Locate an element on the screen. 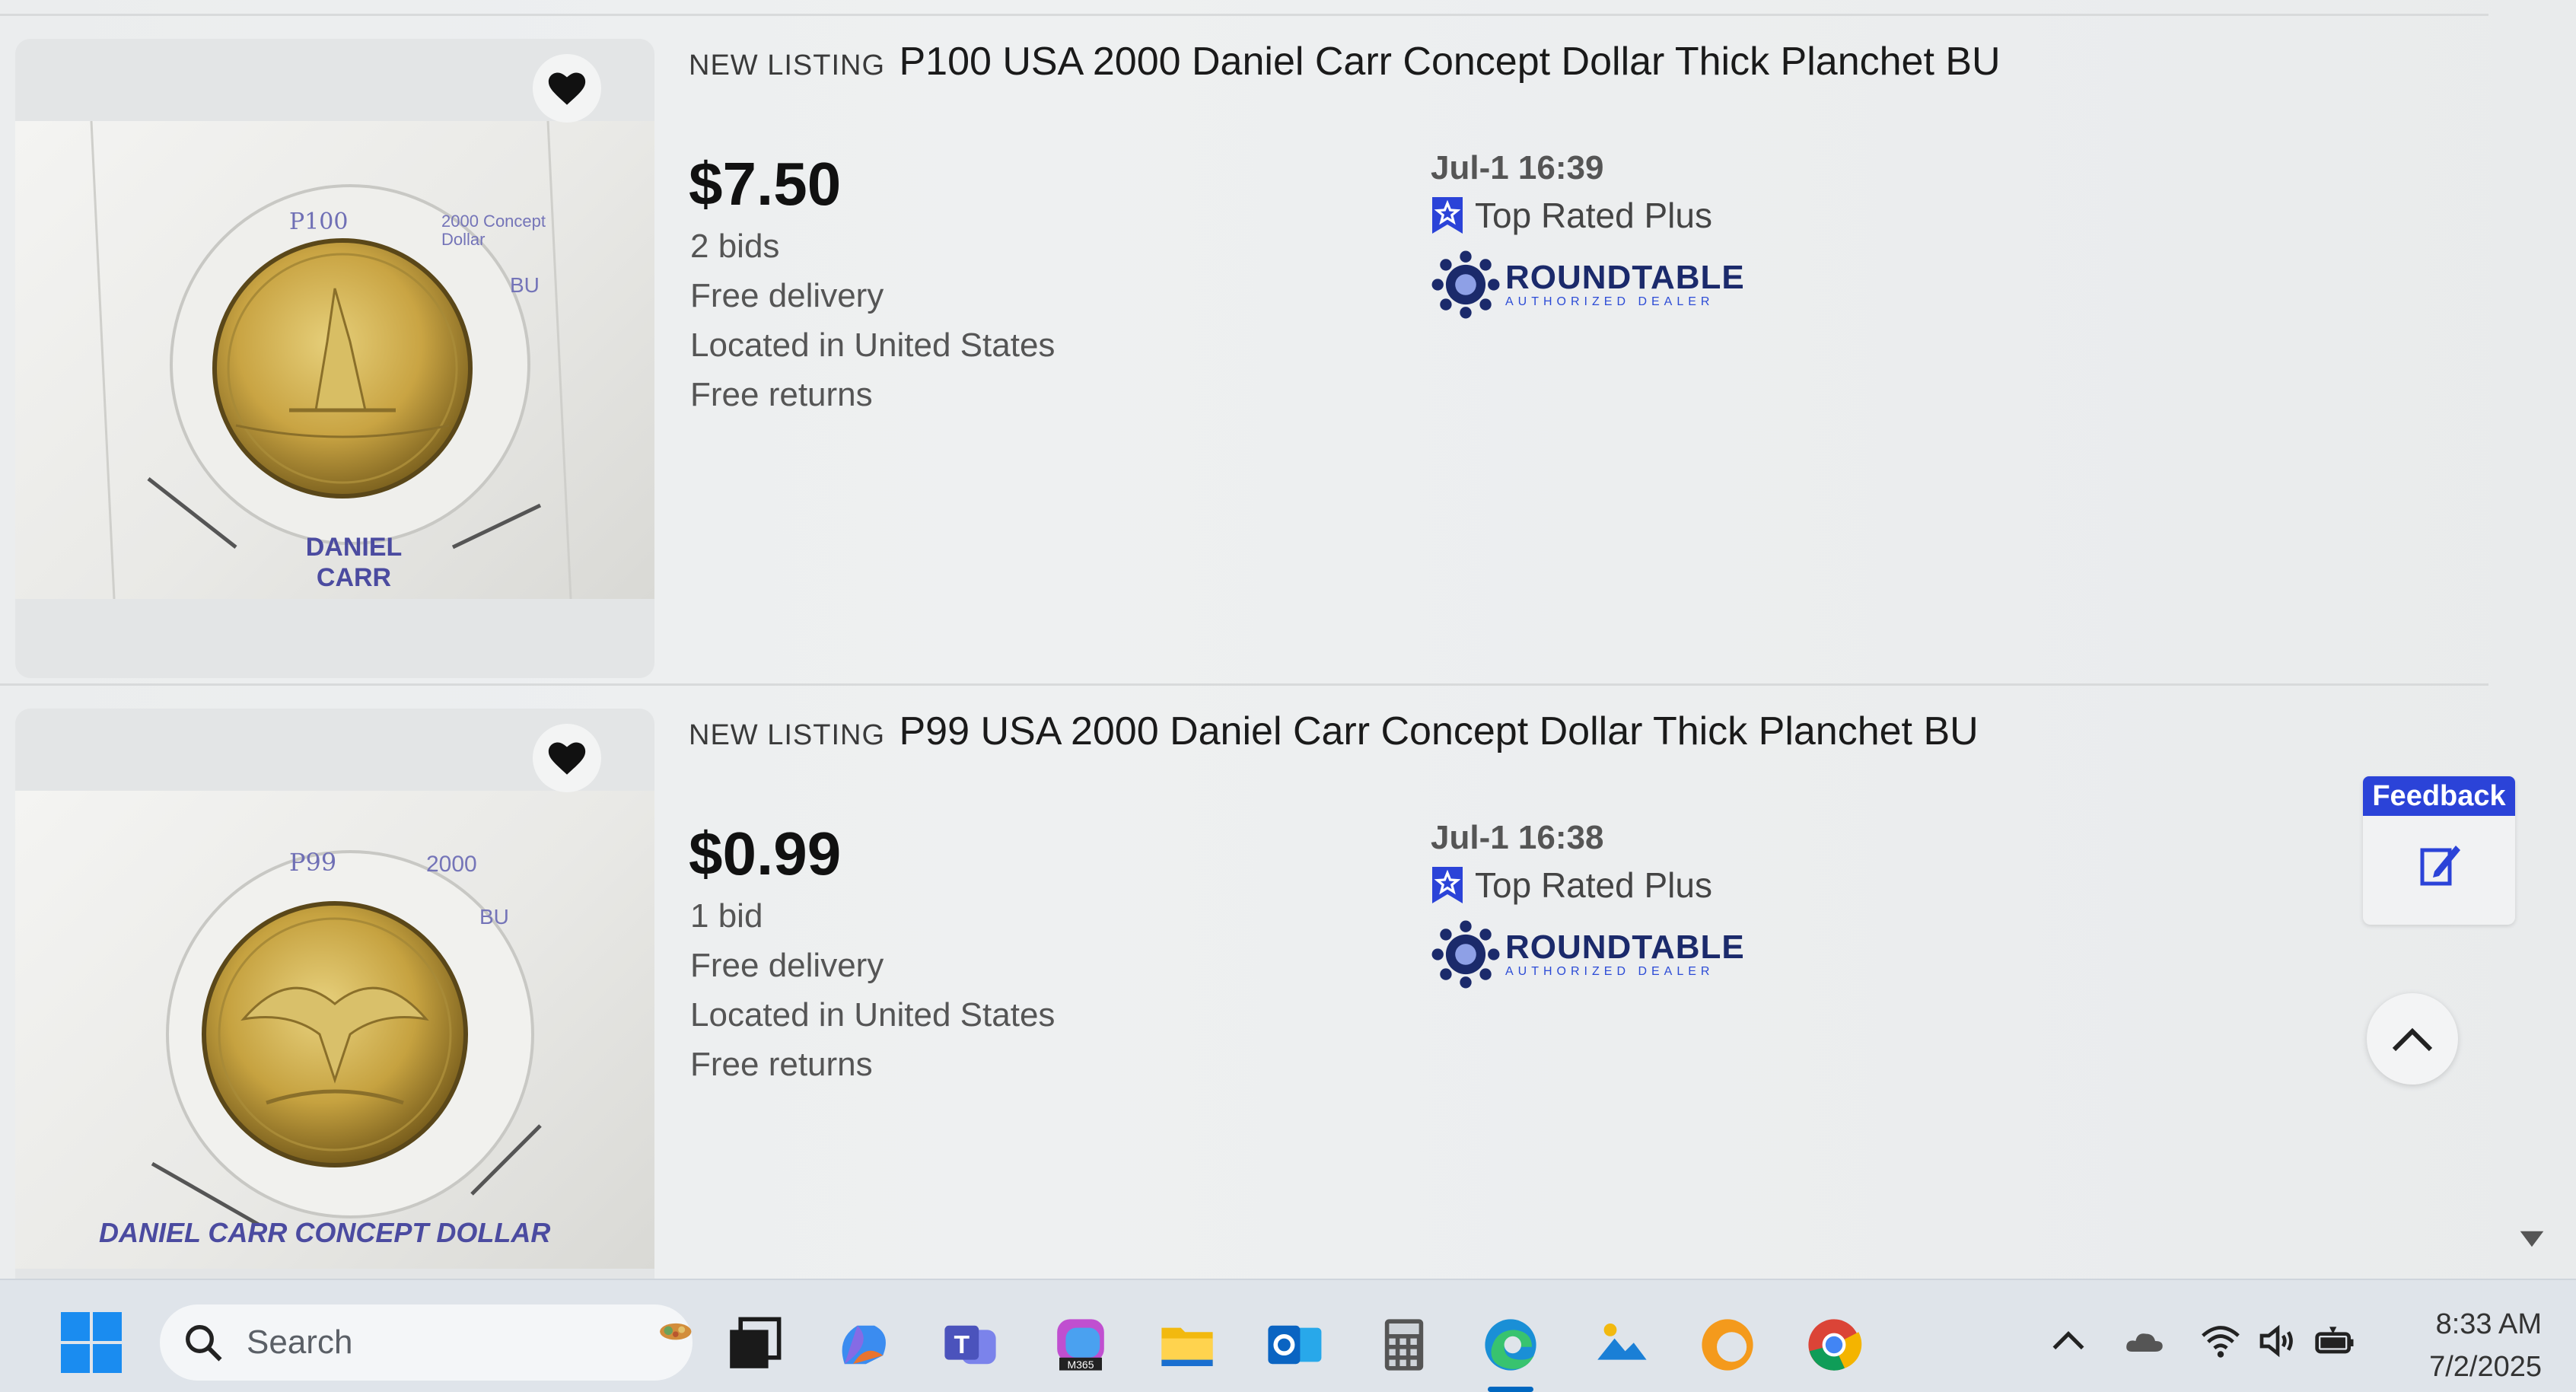 Image resolution: width=2576 pixels, height=1392 pixels. photo-note-bottom: DANIEL CARR CONCEPT DOLLAR is located at coordinates (325, 1232).